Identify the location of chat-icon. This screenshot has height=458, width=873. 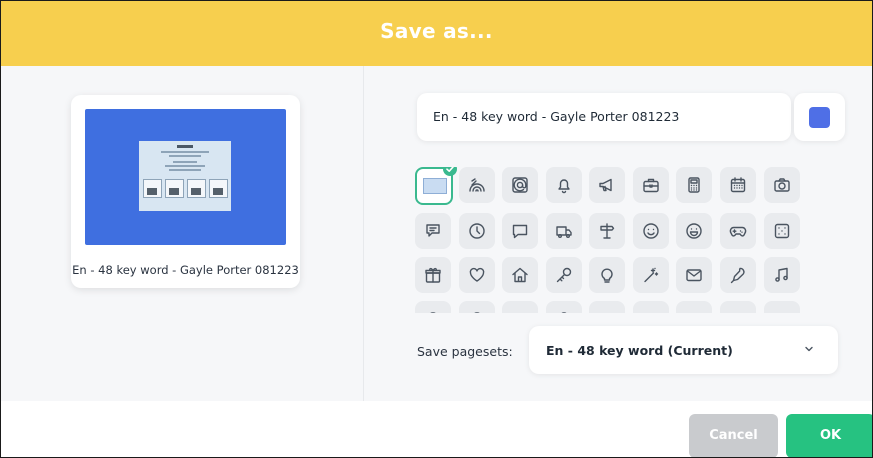
(433, 230).